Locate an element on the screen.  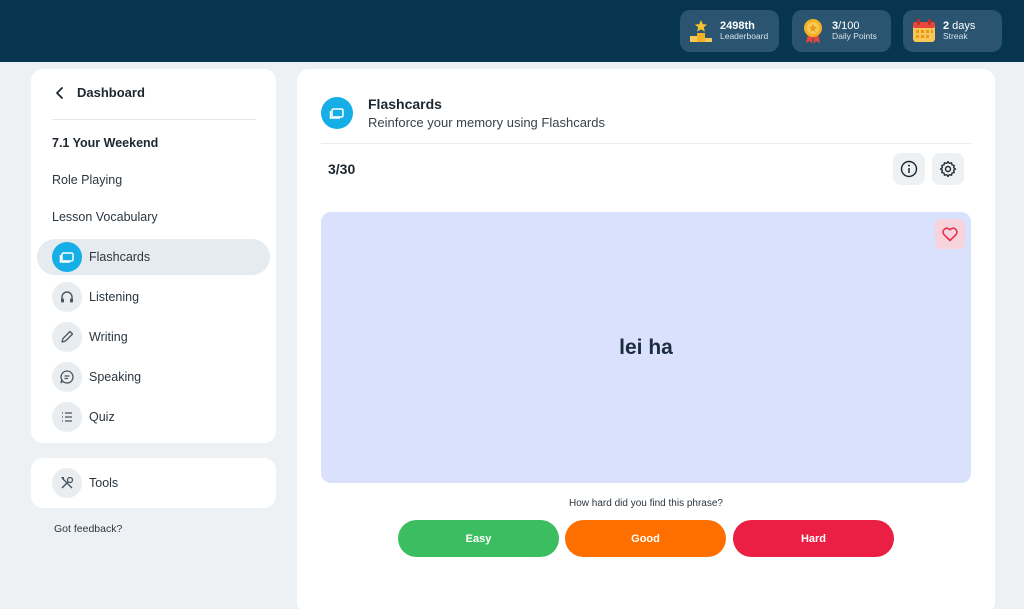
card-progress: 3/30 is located at coordinates (342, 169).